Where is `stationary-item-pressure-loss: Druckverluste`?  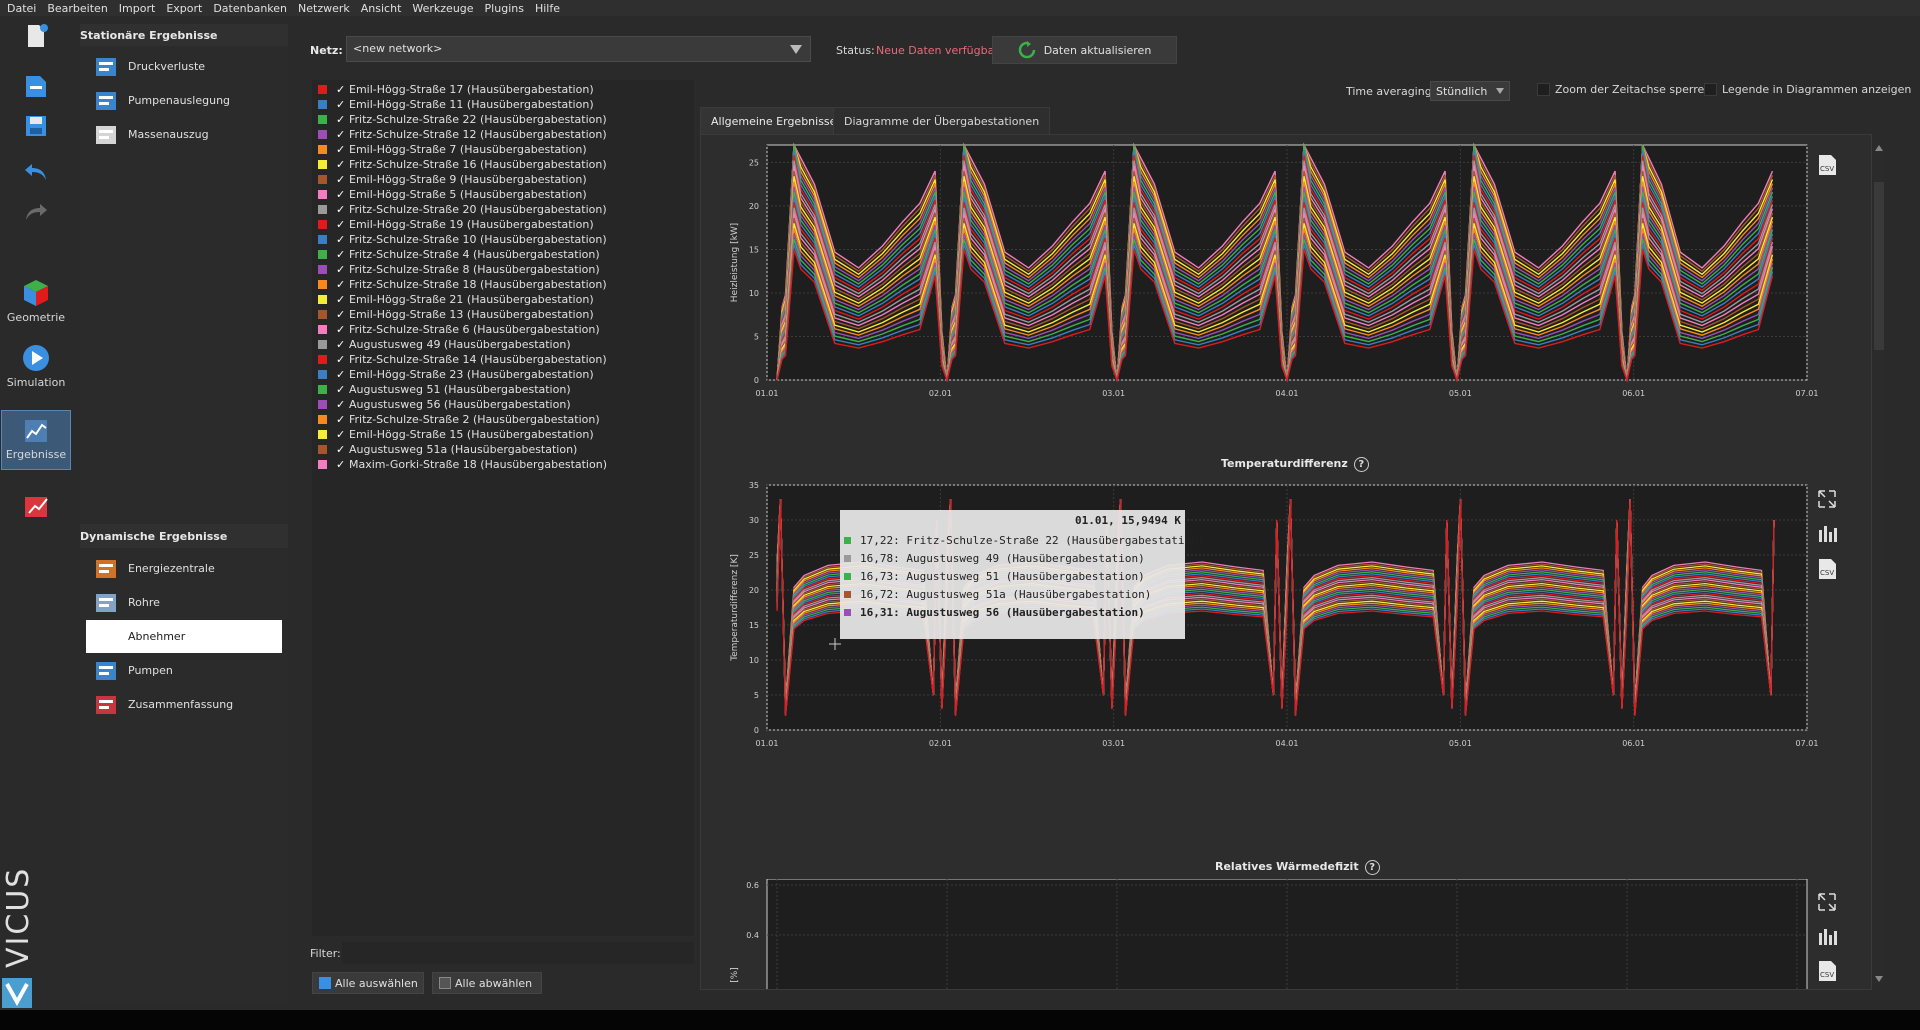
stationary-item-pressure-loss: Druckverluste is located at coordinates (184, 66).